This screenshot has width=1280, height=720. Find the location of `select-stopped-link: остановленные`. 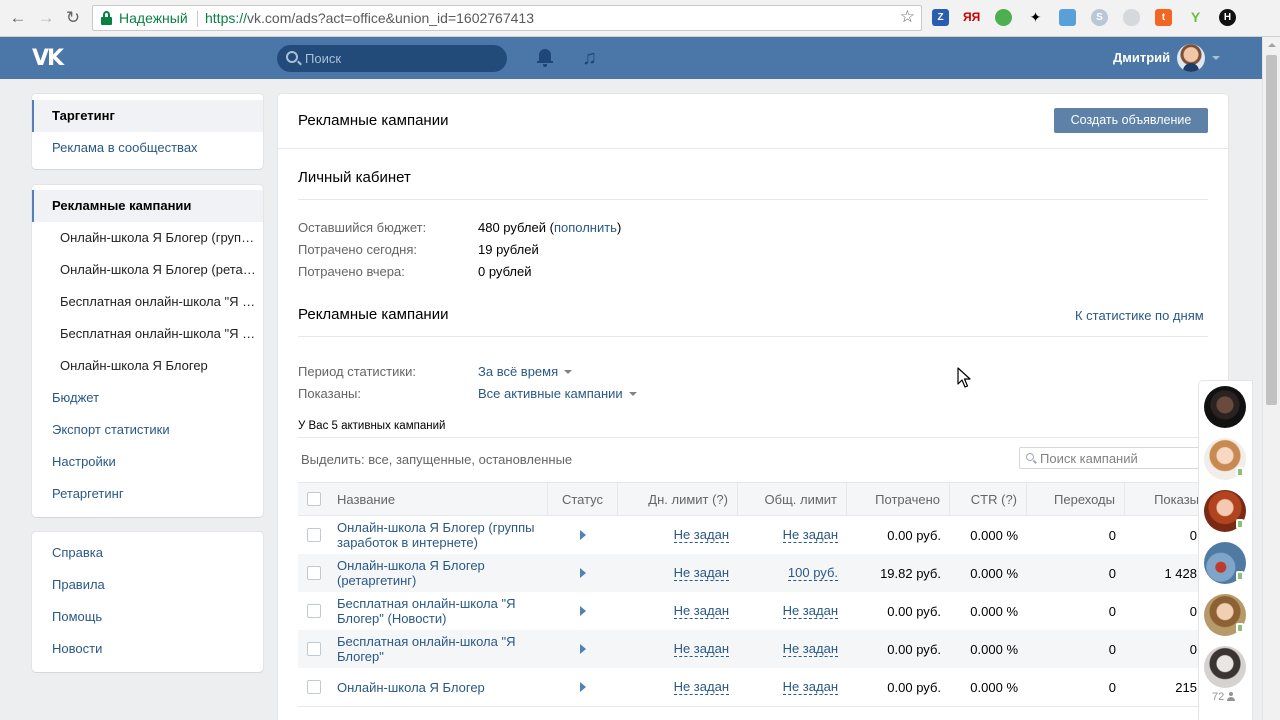

select-stopped-link: остановленные is located at coordinates (526, 459).